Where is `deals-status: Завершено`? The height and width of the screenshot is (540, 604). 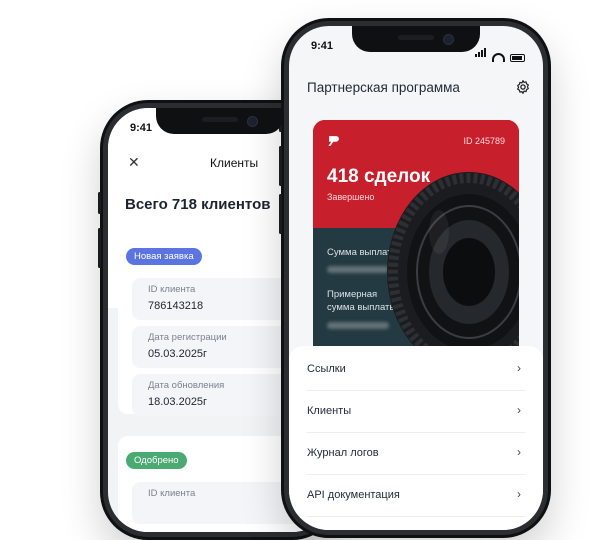
deals-status: Завершено is located at coordinates (351, 197).